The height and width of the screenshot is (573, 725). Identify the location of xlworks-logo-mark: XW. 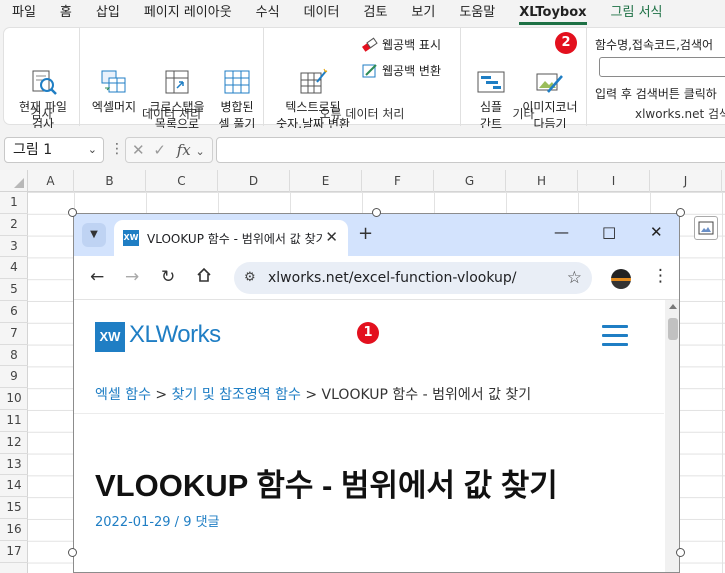
(110, 337).